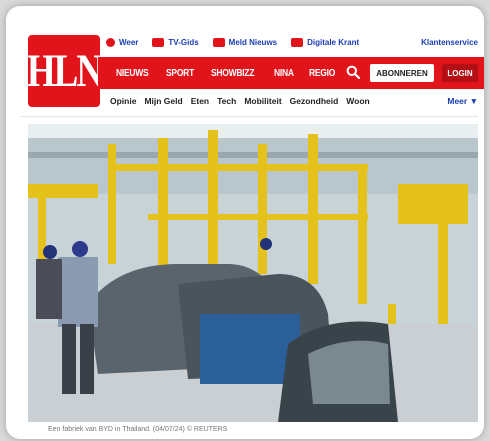 Image resolution: width=490 pixels, height=441 pixels. I want to click on weather-icon, so click(110, 42).